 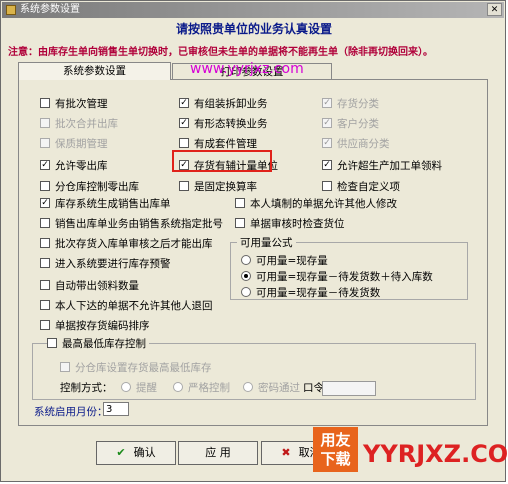 I want to click on check-icon: ✔, so click(x=121, y=452).